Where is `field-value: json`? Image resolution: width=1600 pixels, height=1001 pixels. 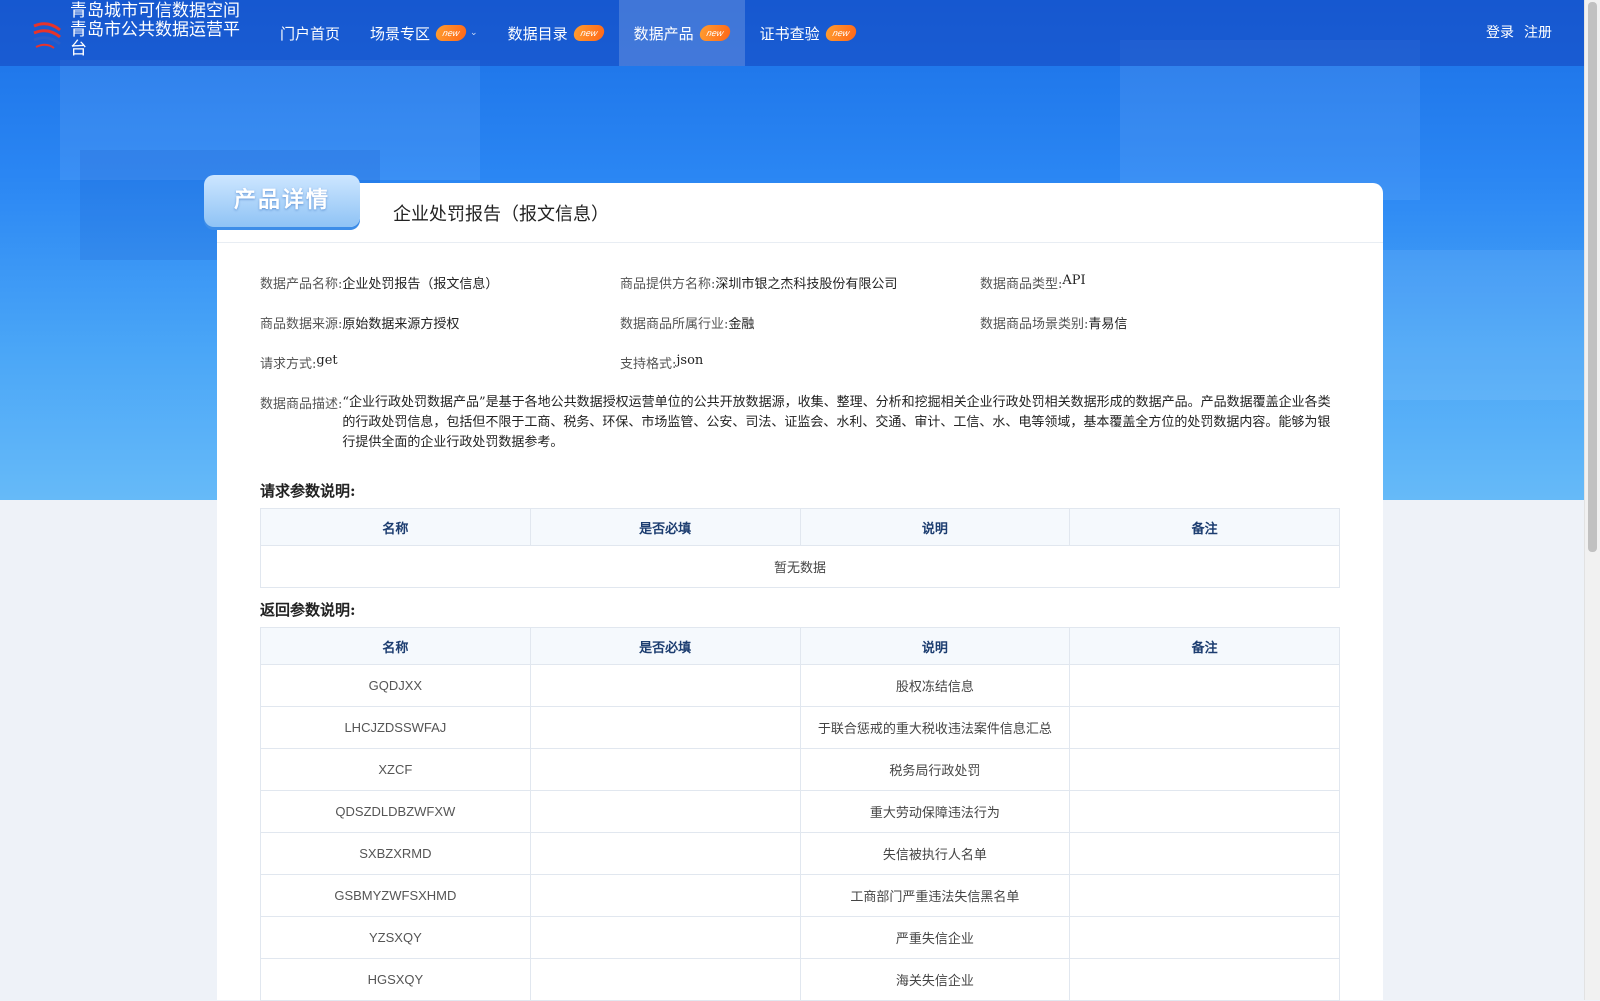
field-value: json is located at coordinates (690, 360).